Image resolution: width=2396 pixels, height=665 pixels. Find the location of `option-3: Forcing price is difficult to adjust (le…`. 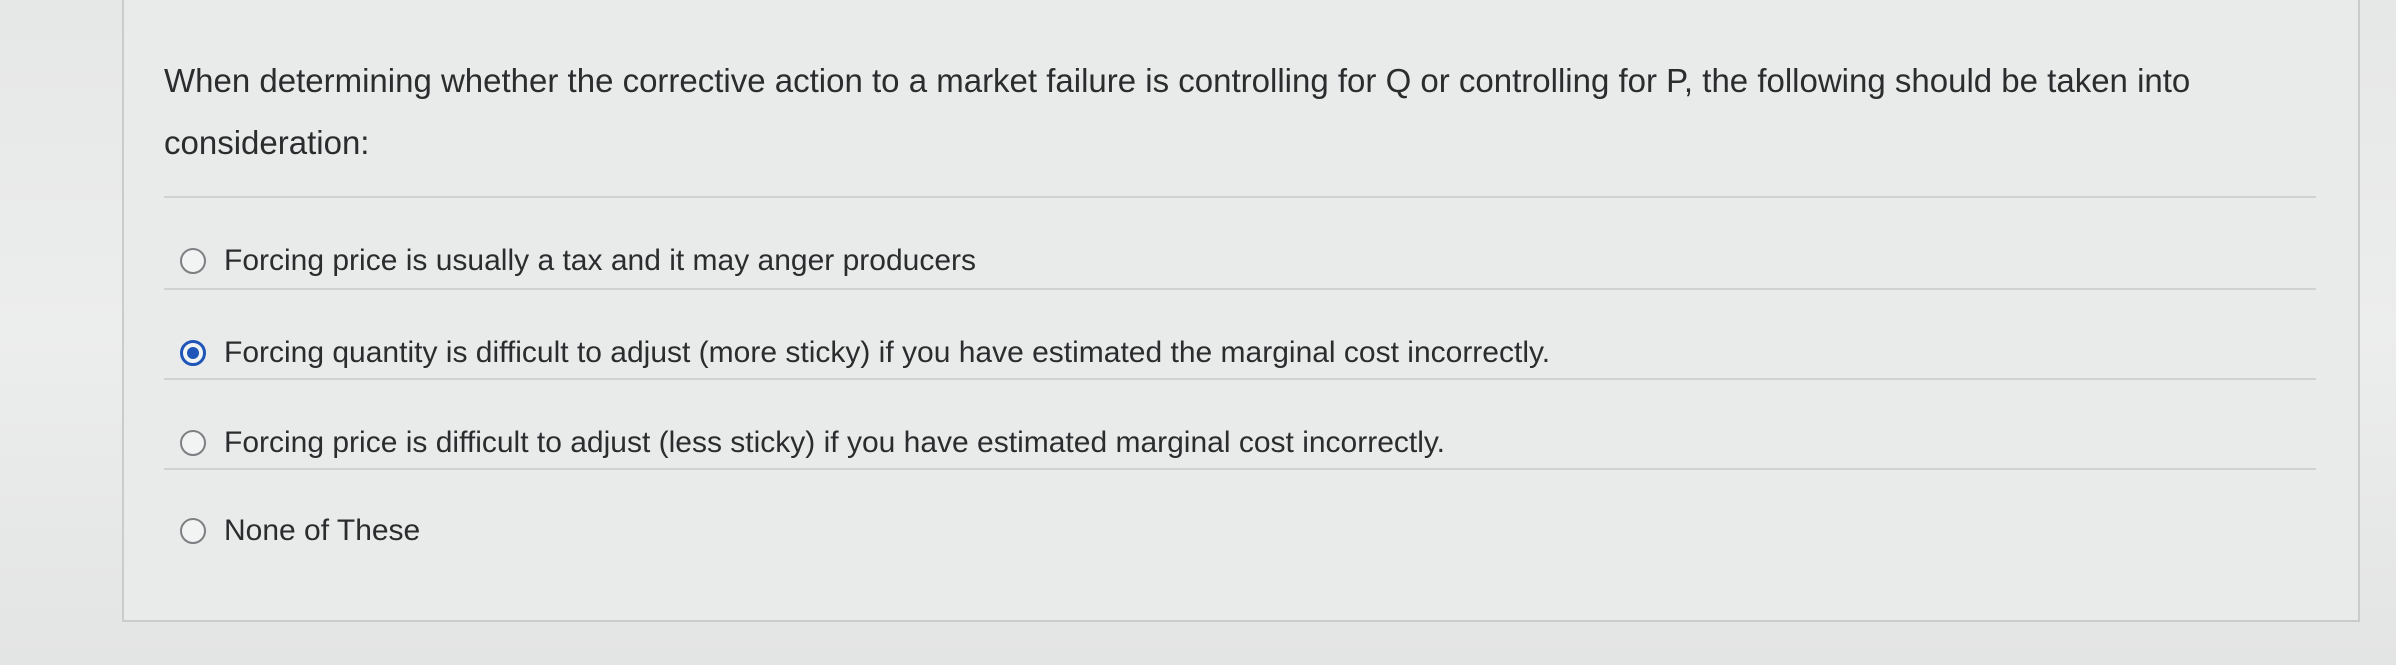

option-3: Forcing price is difficult to adjust (le… is located at coordinates (812, 443).